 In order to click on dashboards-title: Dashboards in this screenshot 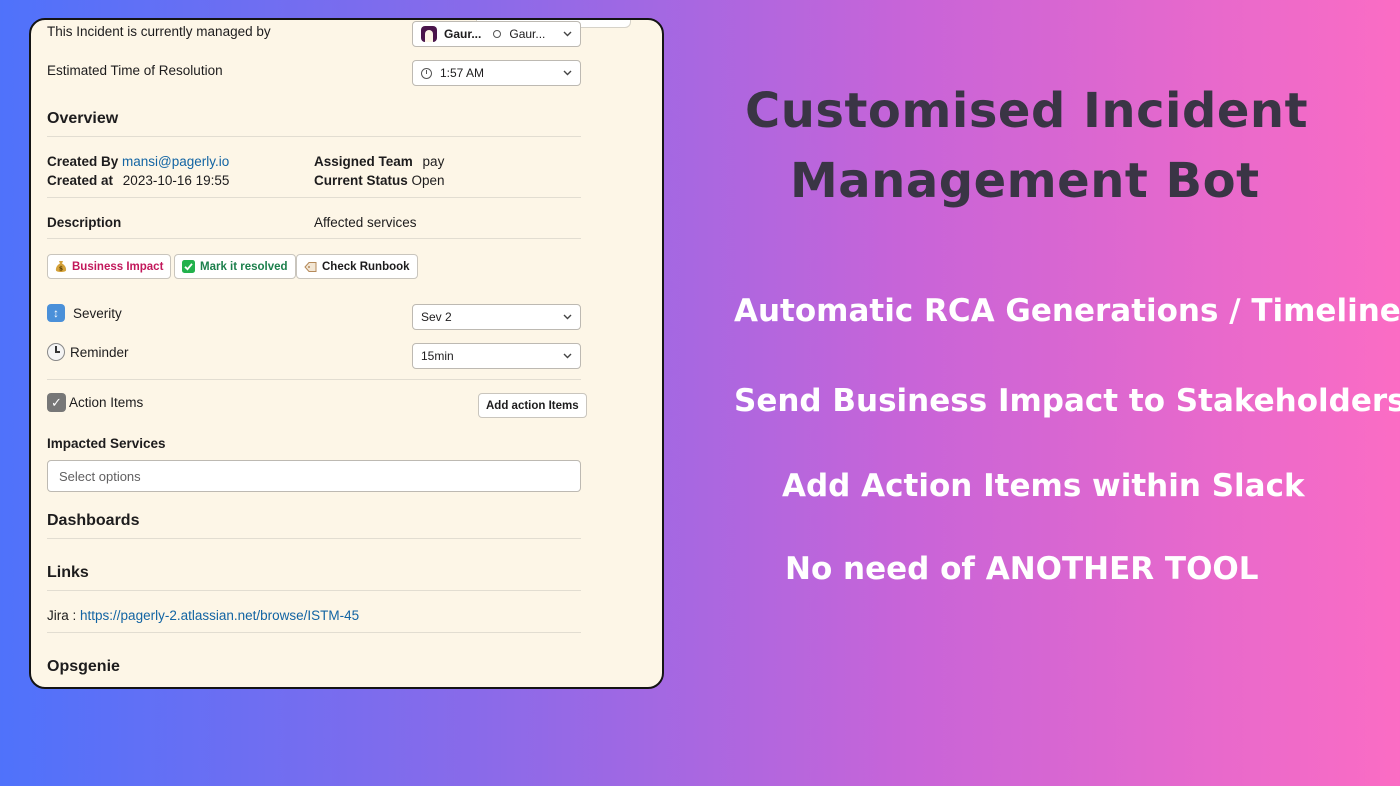, I will do `click(93, 520)`.